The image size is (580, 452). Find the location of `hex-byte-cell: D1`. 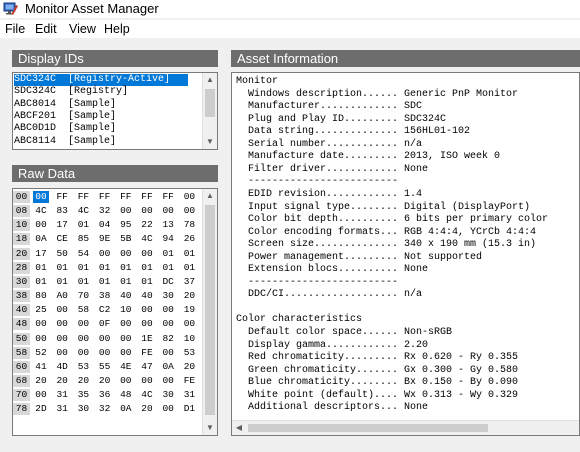

hex-byte-cell: D1 is located at coordinates (189, 409).